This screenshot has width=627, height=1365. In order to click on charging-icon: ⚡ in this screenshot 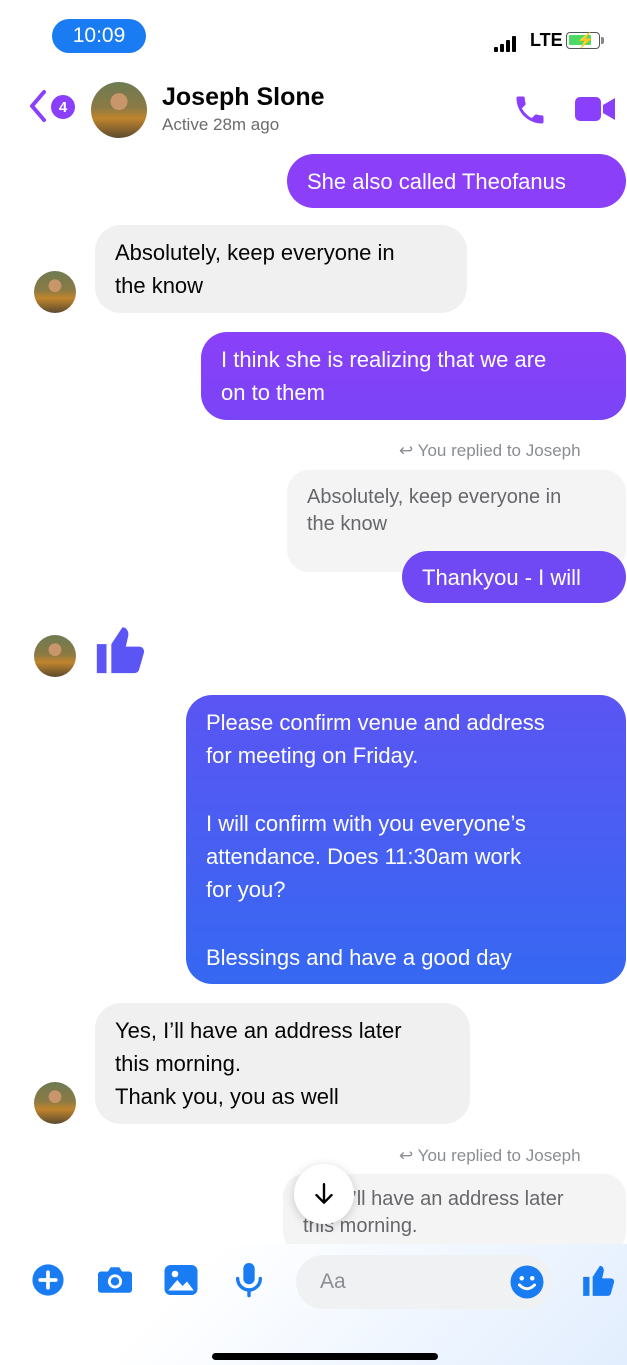, I will do `click(585, 40)`.